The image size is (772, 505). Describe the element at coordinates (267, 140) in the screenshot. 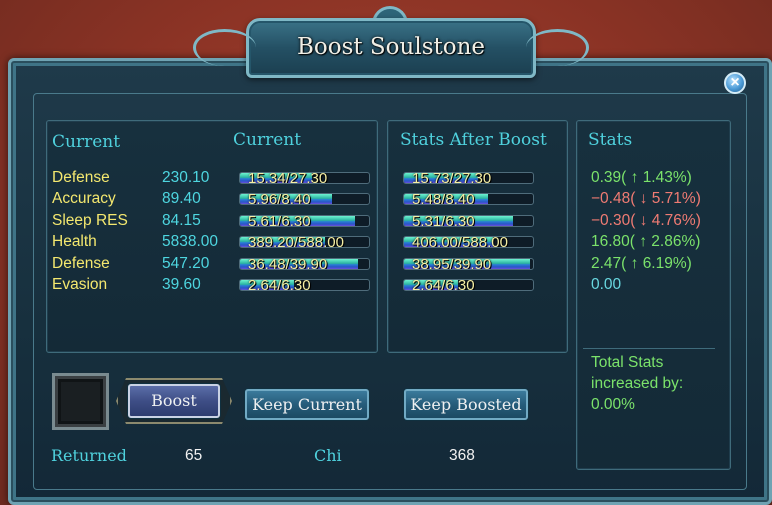

I see `current-bars-header: Current` at that location.